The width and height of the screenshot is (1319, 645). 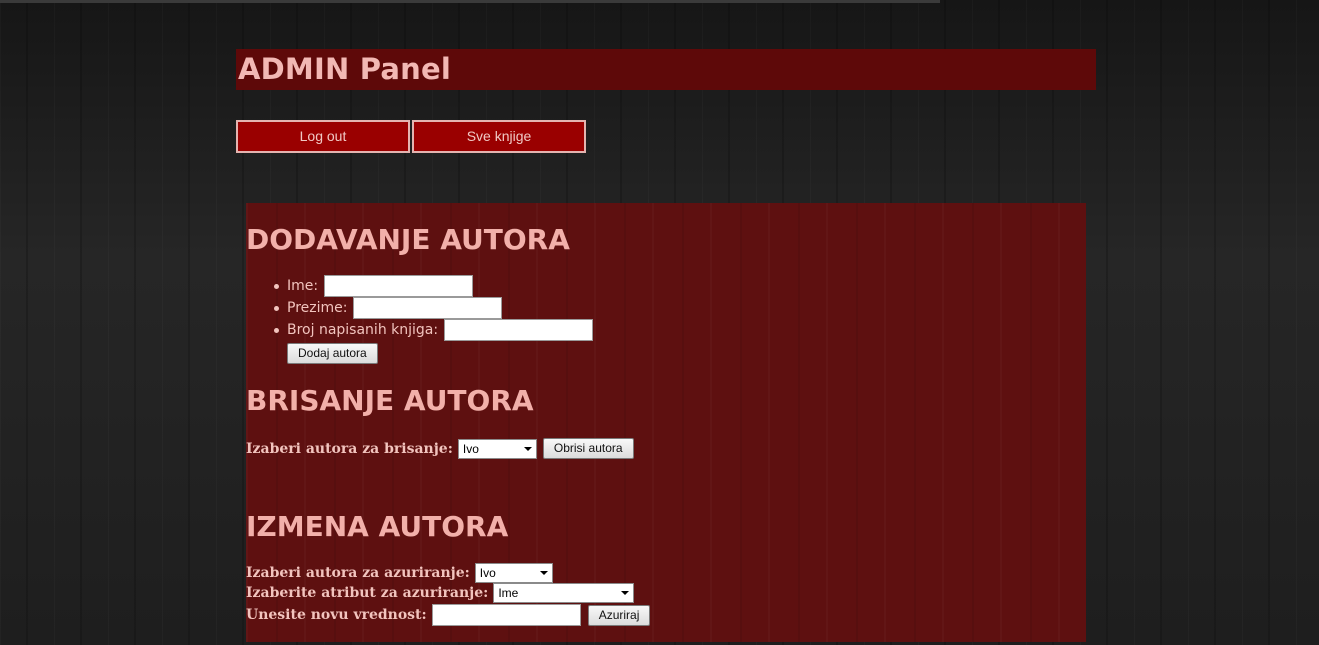 What do you see at coordinates (390, 400) in the screenshot?
I see `delete-author-title: BRISANJE AUTORA` at bounding box center [390, 400].